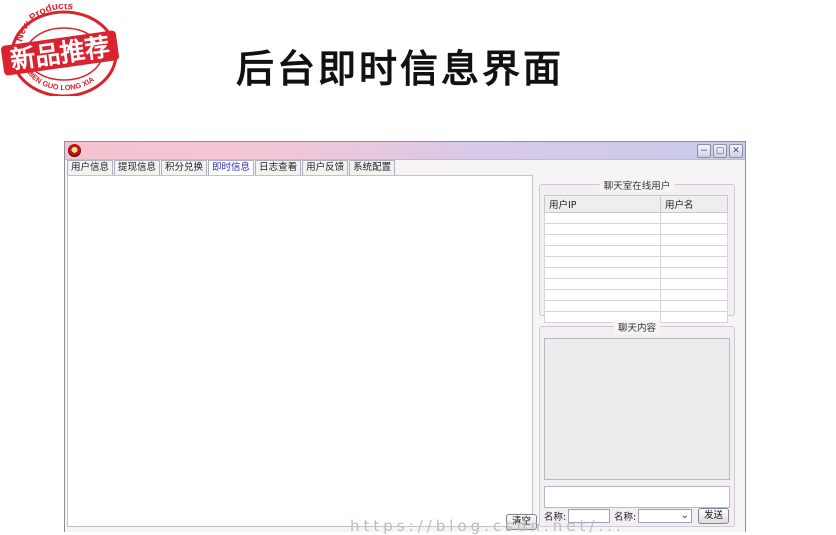 This screenshot has height=535, width=836. Describe the element at coordinates (637, 327) in the screenshot. I see `chat-content-legend: 聊天内容` at that location.